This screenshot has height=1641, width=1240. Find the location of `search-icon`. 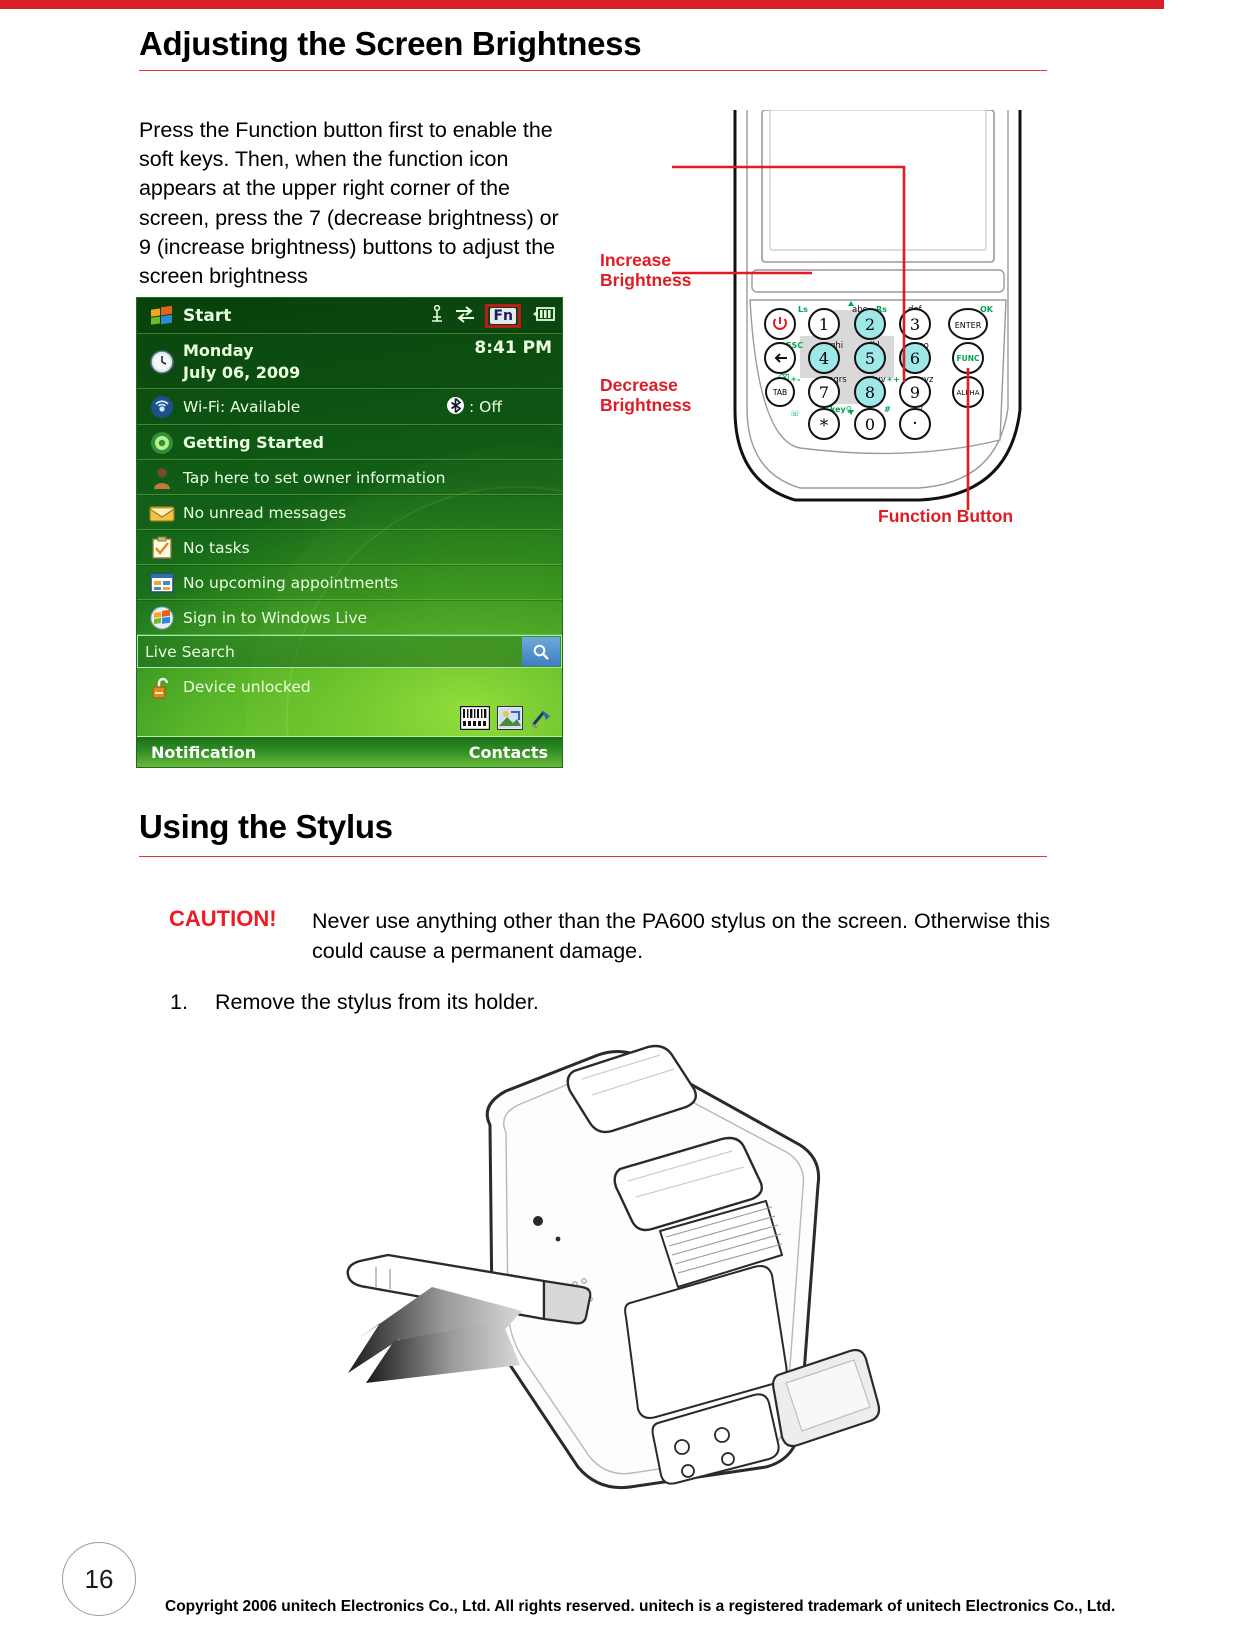

search-icon is located at coordinates (541, 651).